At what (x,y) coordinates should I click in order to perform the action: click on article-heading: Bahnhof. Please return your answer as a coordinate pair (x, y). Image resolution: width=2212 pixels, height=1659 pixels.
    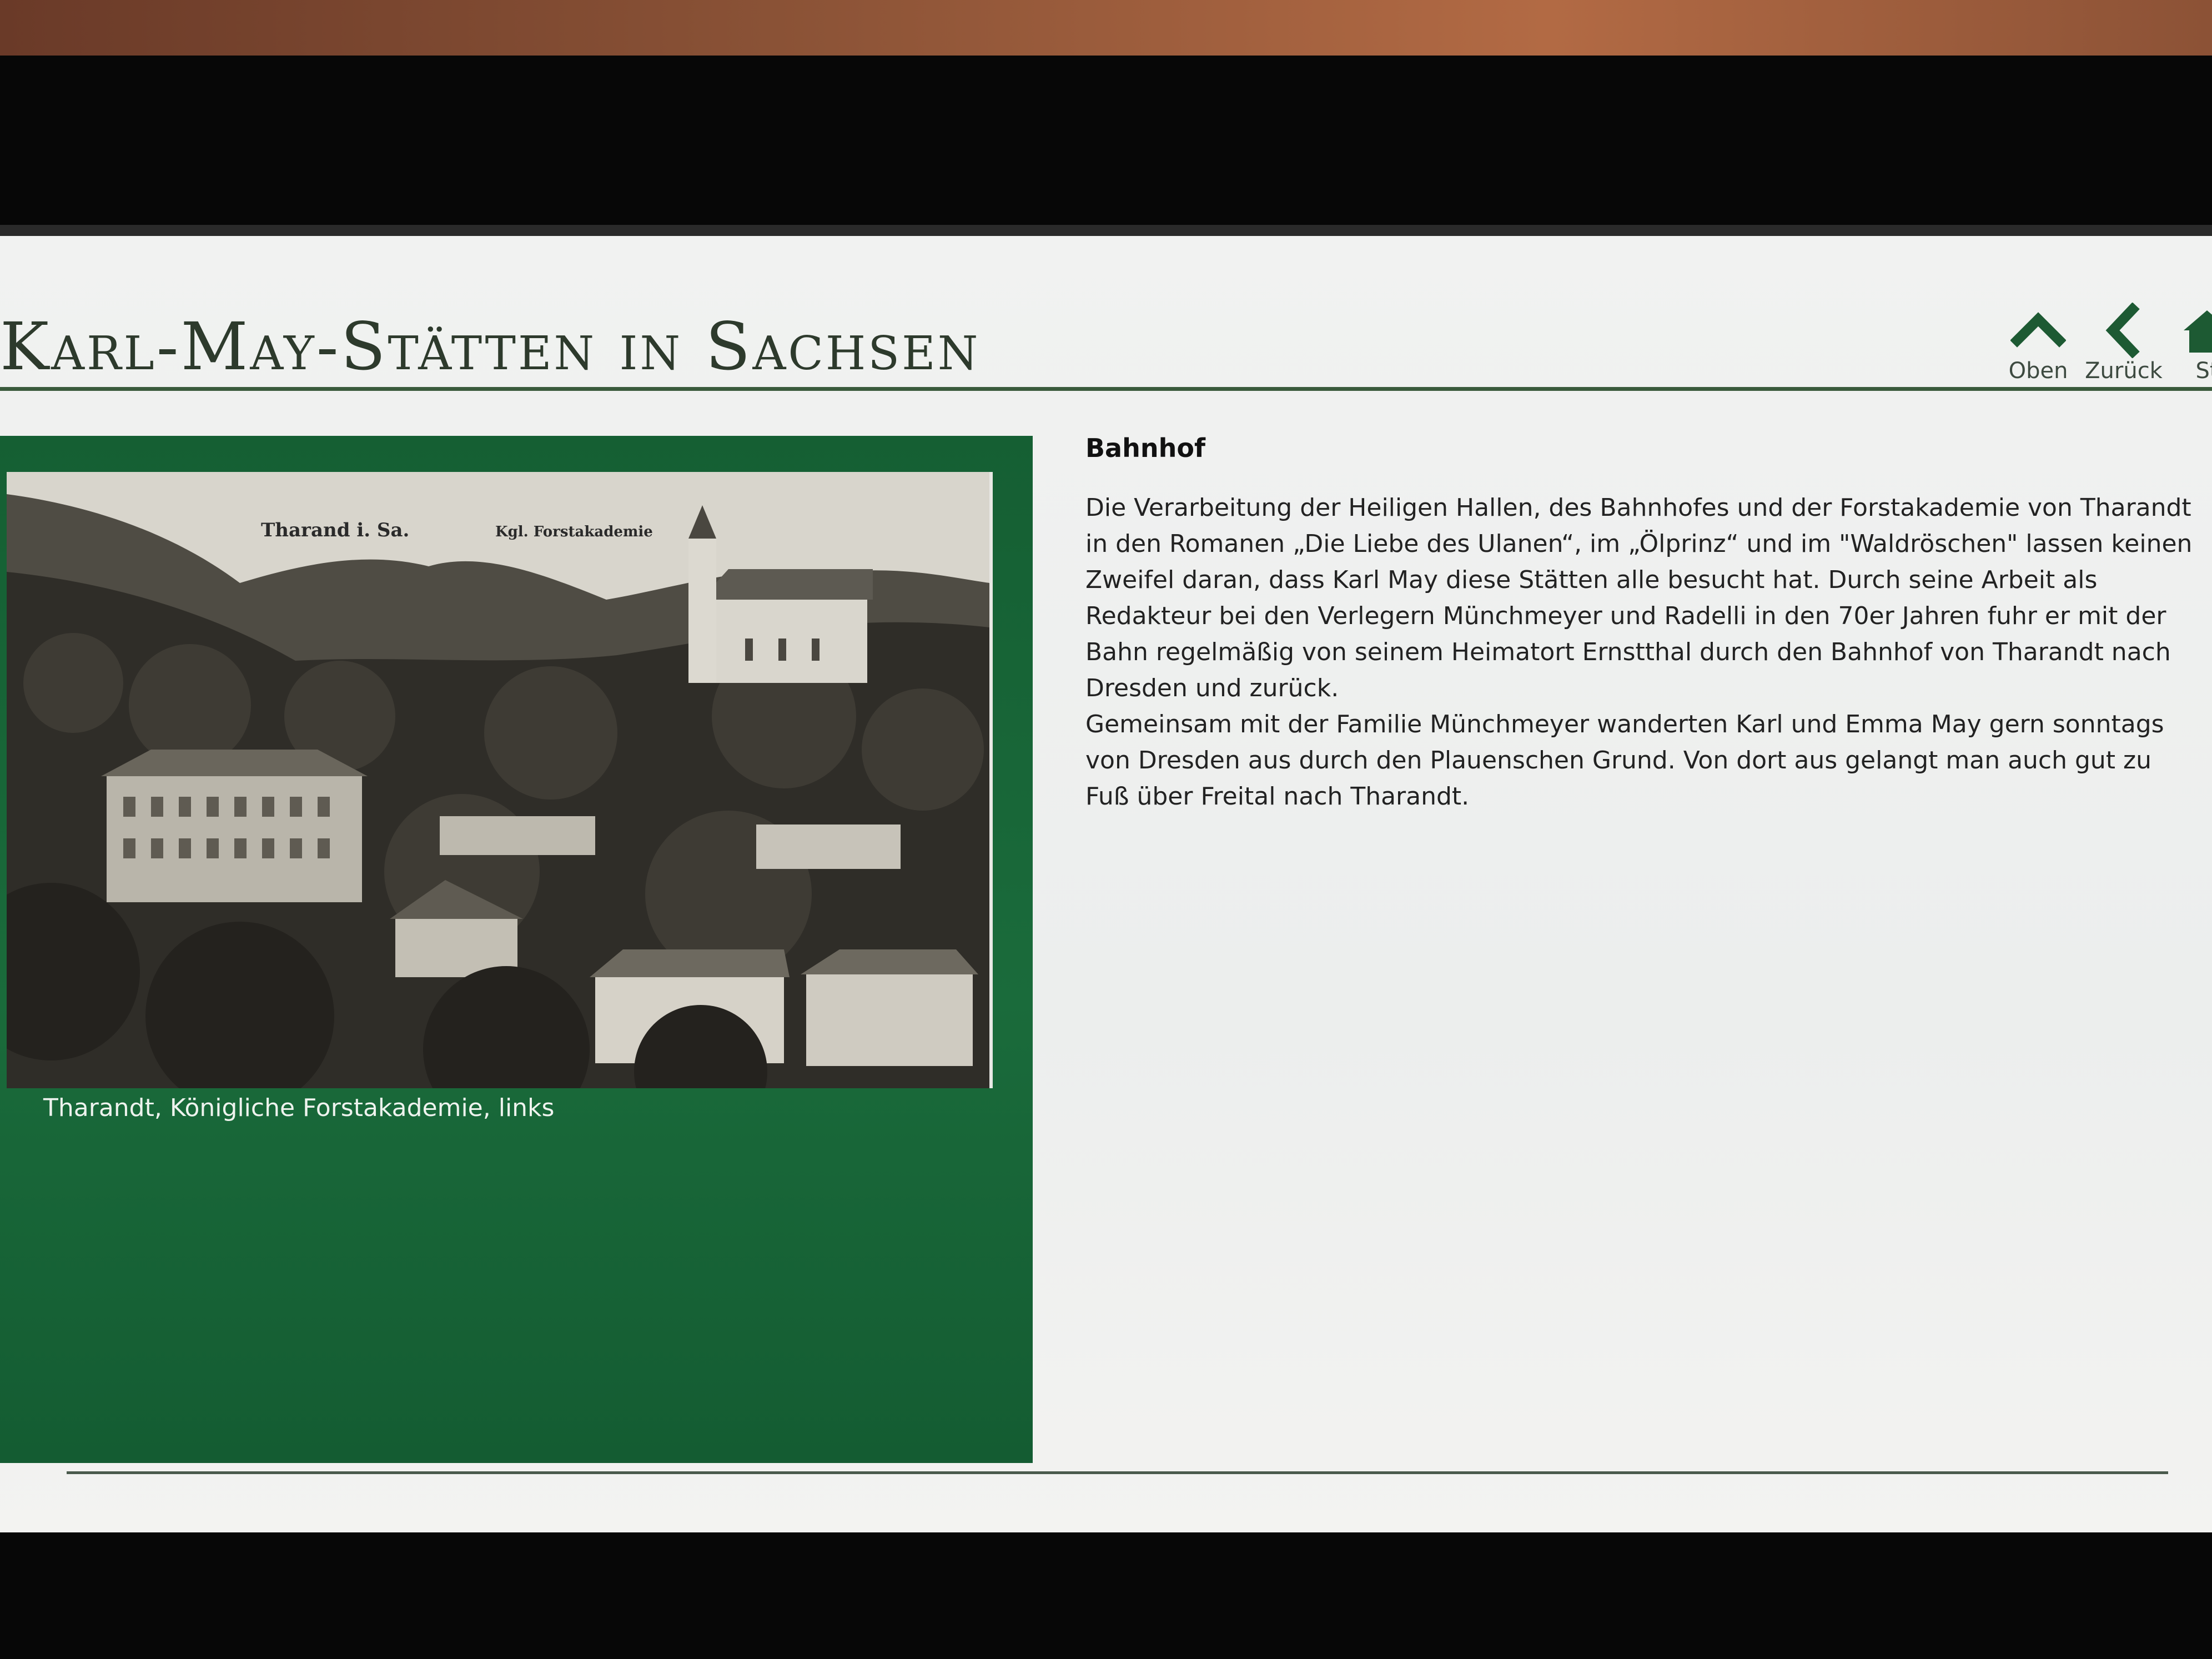
    Looking at the image, I should click on (1145, 448).